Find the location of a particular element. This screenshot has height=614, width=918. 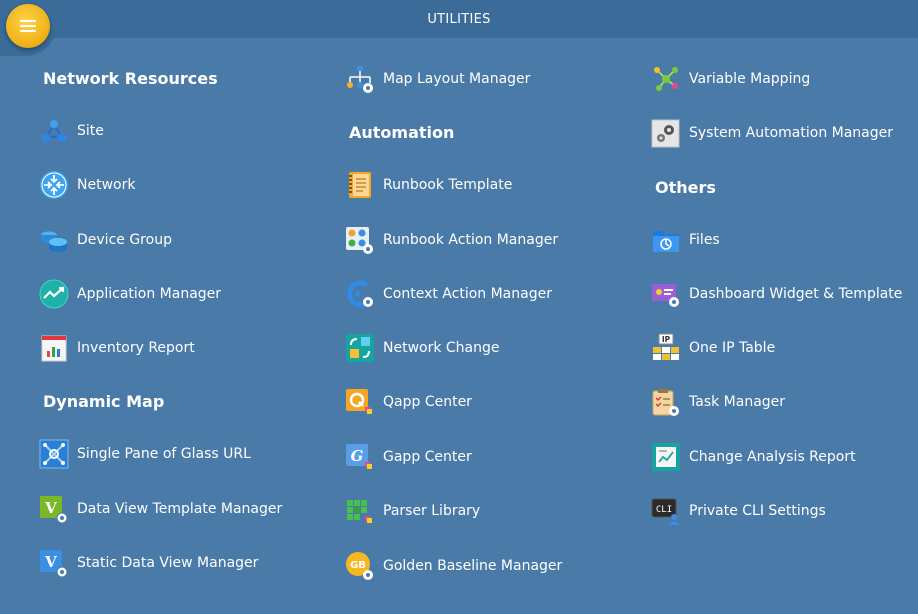

item-label: System Automation Manager is located at coordinates (791, 133).